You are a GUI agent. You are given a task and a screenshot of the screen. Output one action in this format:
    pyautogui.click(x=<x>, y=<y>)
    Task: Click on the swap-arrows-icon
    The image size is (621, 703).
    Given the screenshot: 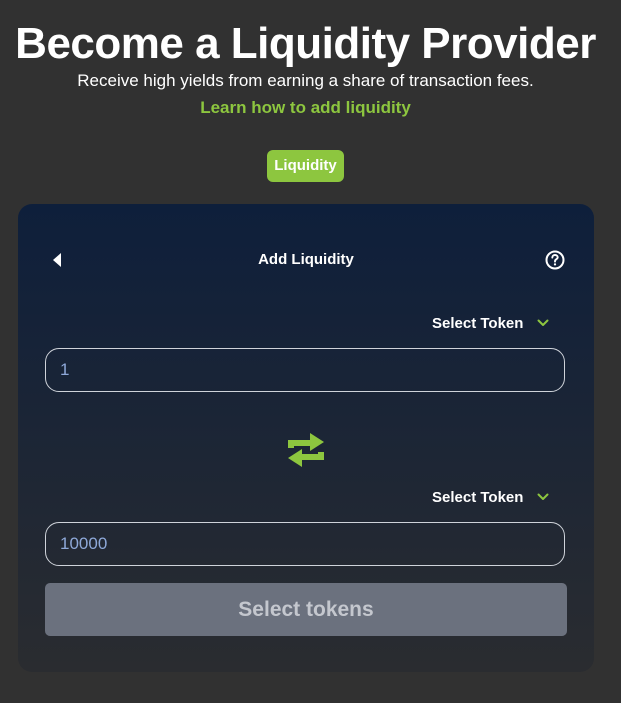 What is the action you would take?
    pyautogui.click(x=306, y=450)
    